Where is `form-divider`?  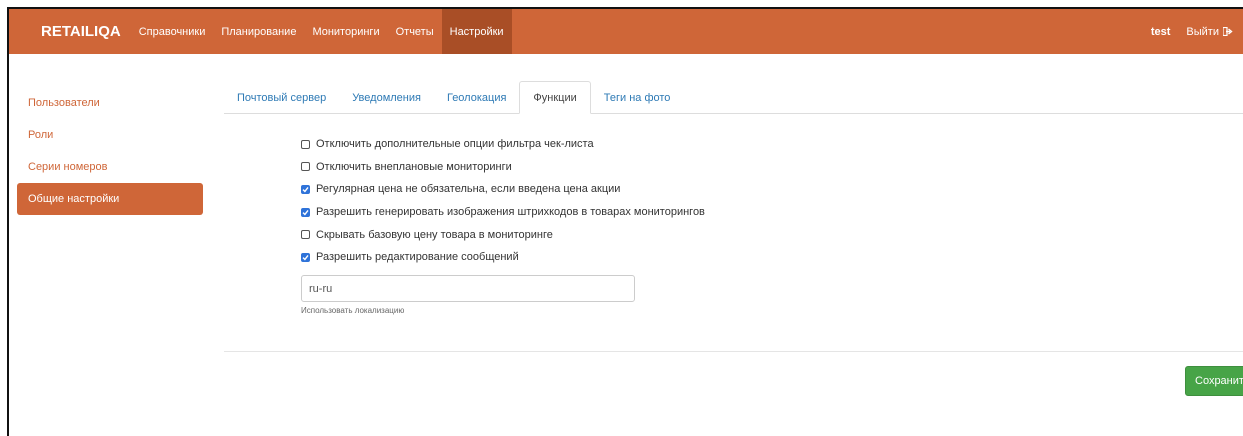
form-divider is located at coordinates (733, 351).